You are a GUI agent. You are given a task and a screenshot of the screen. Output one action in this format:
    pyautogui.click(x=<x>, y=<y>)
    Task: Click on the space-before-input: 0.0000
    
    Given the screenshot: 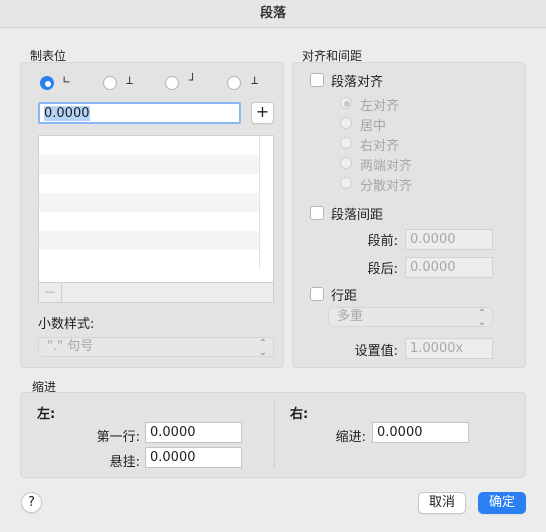 What is the action you would take?
    pyautogui.click(x=449, y=239)
    